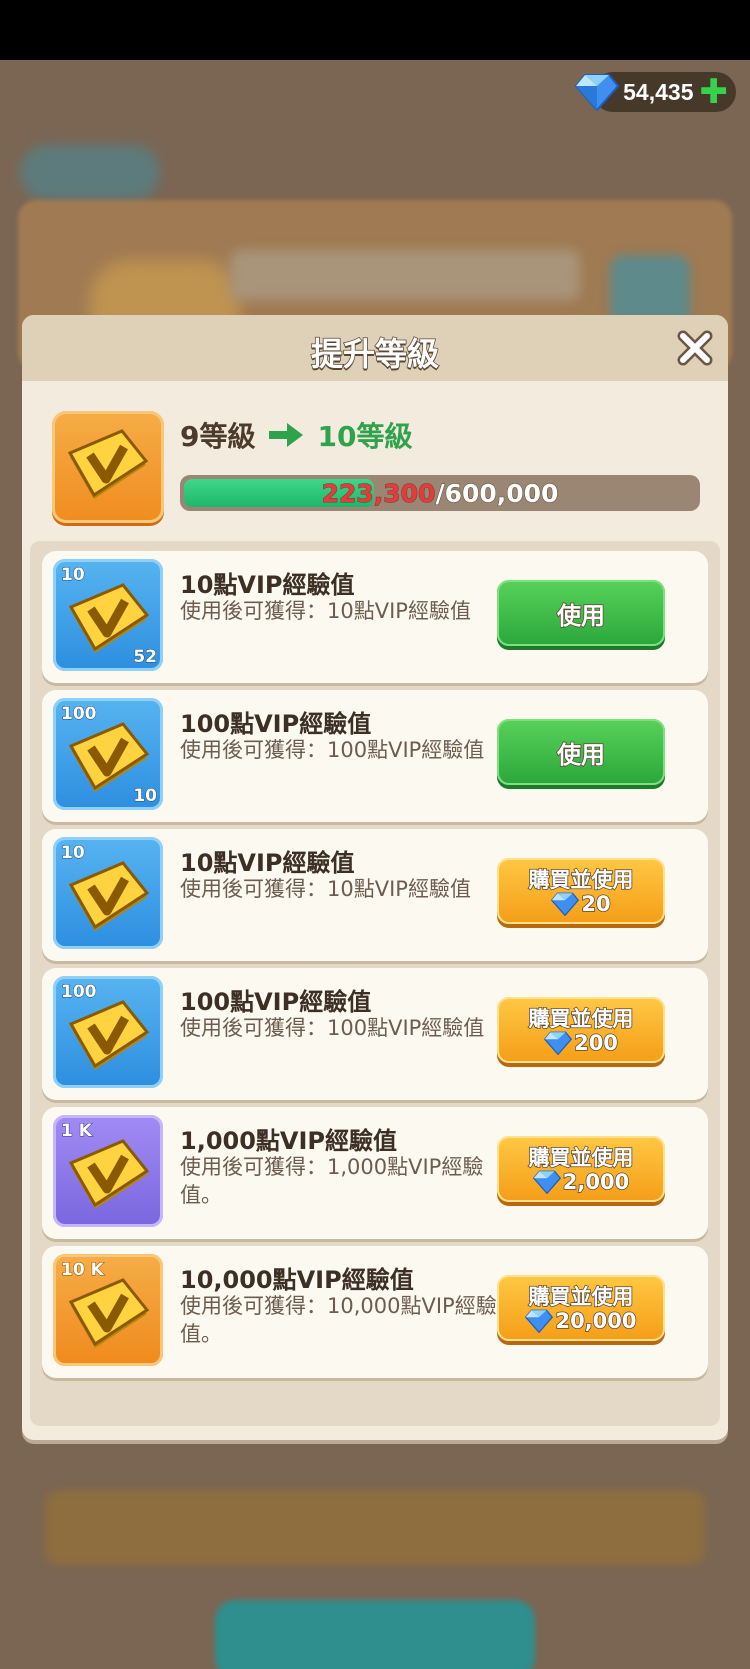  I want to click on price: 200, so click(581, 1043).